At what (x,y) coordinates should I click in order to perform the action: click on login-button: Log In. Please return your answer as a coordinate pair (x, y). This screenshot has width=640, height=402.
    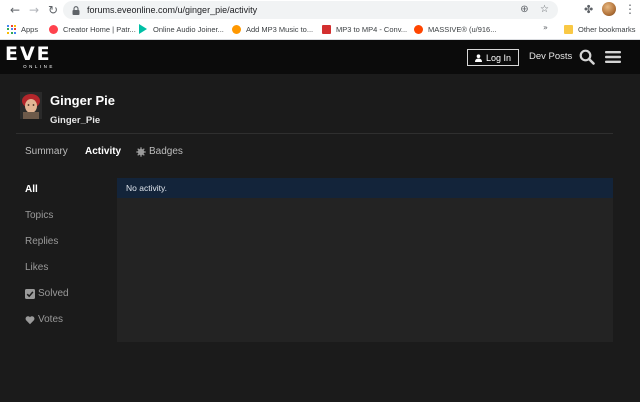
    Looking at the image, I should click on (493, 57).